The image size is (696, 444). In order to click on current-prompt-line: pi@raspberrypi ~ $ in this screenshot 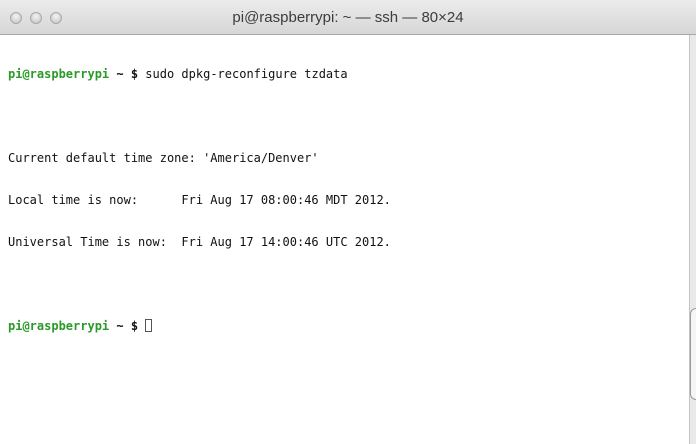, I will do `click(199, 326)`.